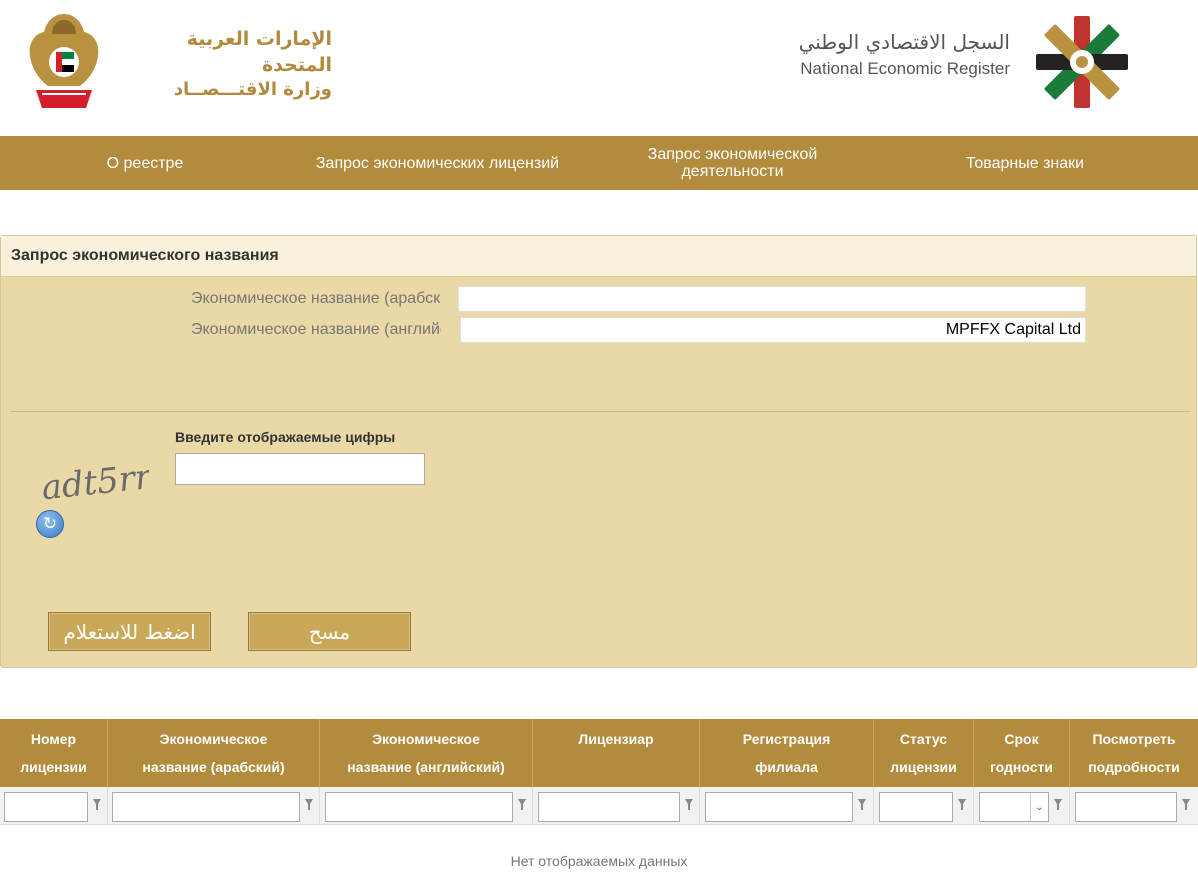 The width and height of the screenshot is (1198, 884). I want to click on col-line2: годности, so click(1021, 767).